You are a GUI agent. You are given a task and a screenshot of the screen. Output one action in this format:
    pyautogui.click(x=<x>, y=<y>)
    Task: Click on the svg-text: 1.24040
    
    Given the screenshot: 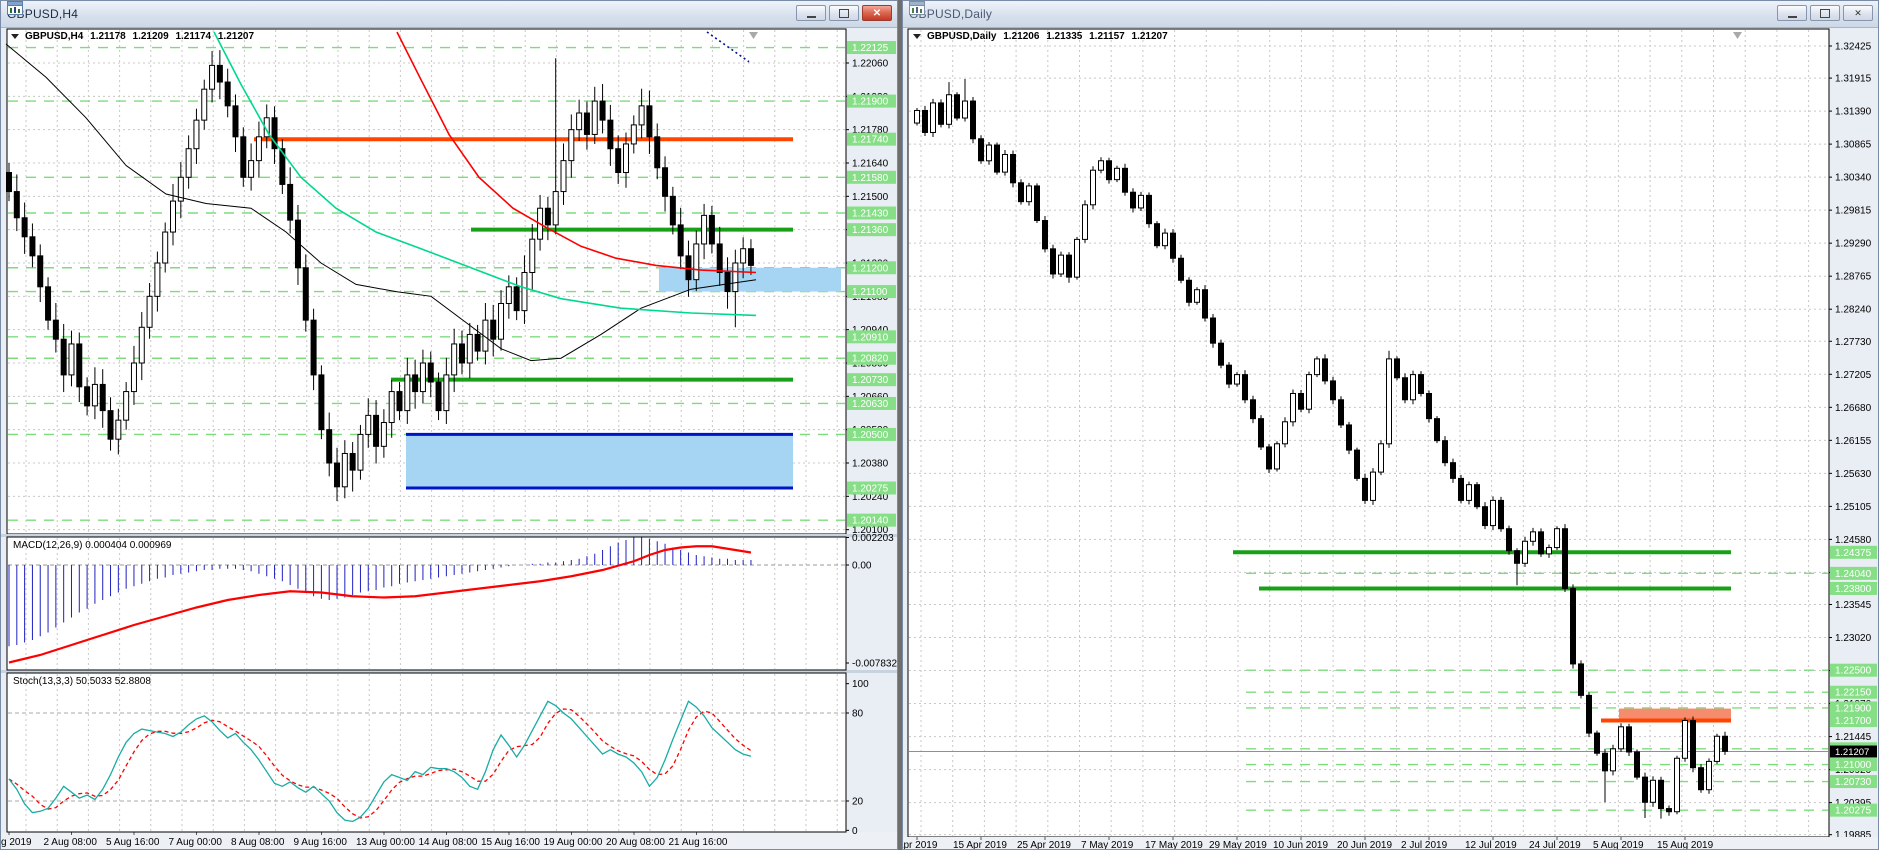 What is the action you would take?
    pyautogui.click(x=1853, y=574)
    